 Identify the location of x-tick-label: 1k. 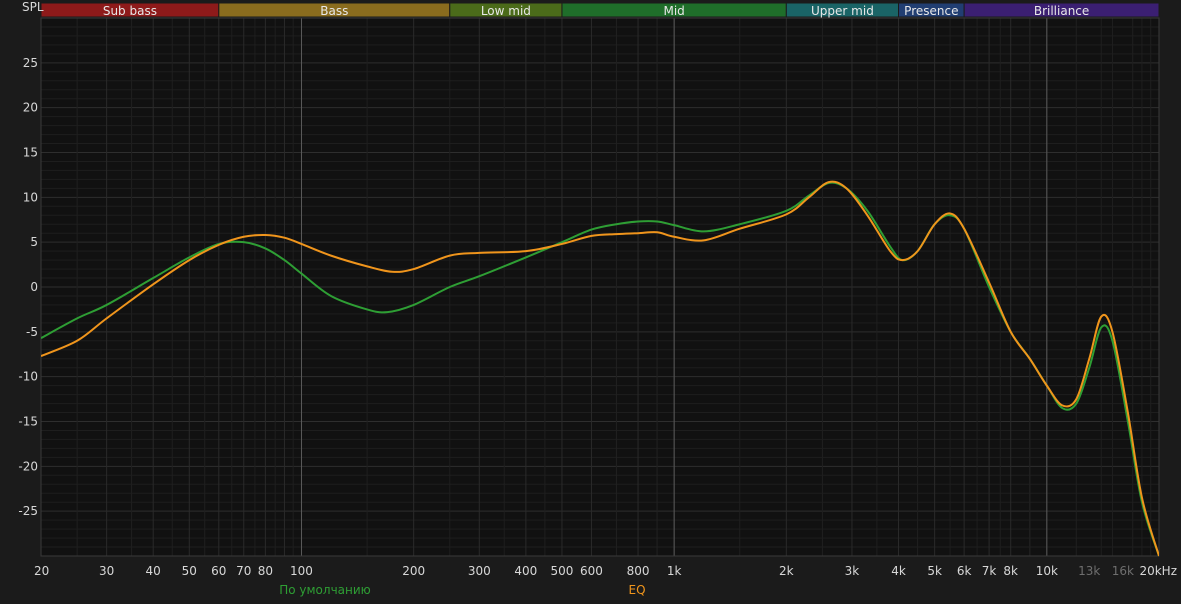
(674, 571).